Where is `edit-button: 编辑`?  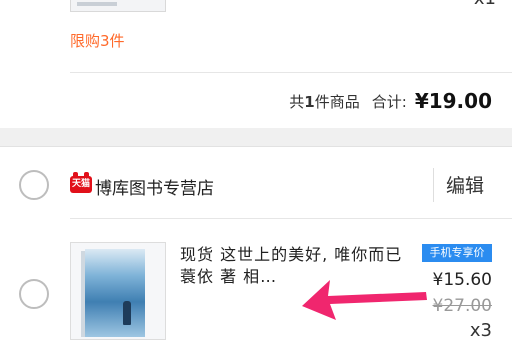 edit-button: 编辑 is located at coordinates (465, 184).